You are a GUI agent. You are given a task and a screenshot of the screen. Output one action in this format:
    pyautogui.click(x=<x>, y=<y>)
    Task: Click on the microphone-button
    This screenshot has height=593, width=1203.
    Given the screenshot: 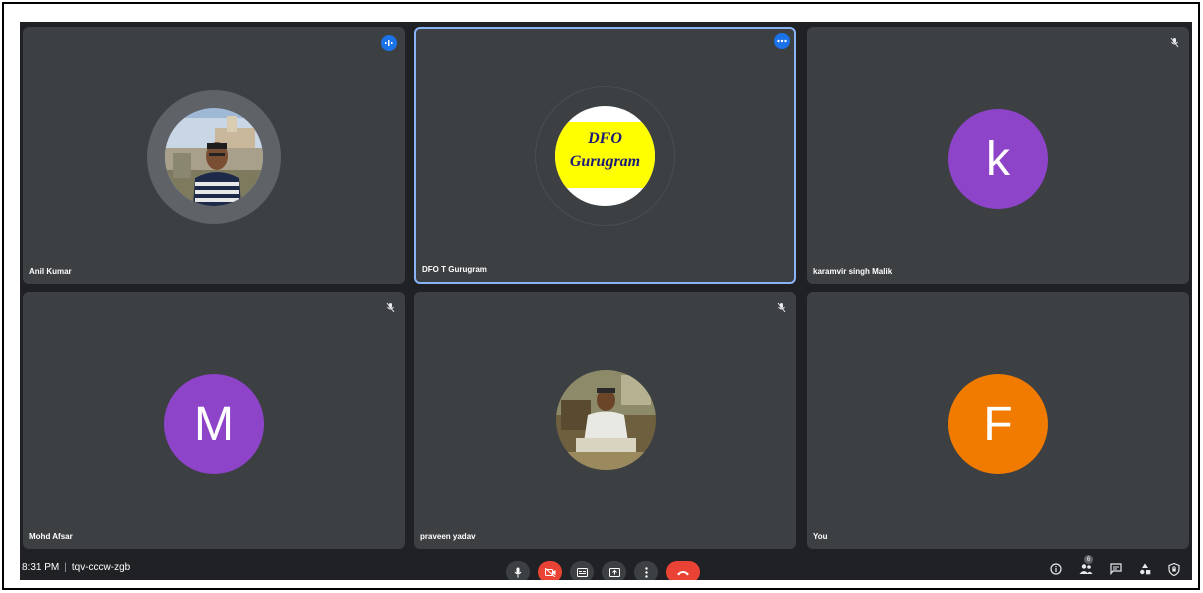 What is the action you would take?
    pyautogui.click(x=518, y=570)
    